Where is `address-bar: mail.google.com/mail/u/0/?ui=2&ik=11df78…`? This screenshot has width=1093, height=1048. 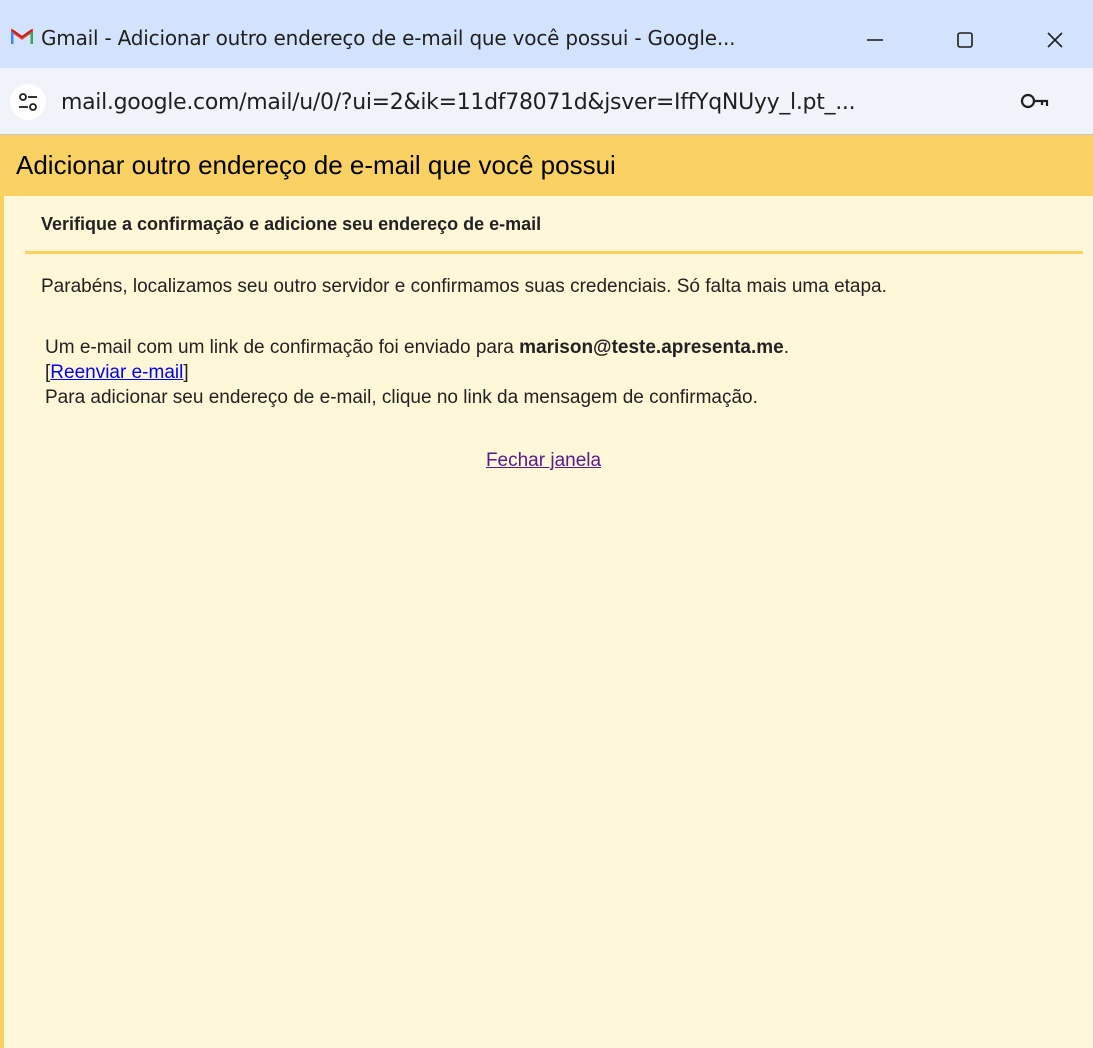 address-bar: mail.google.com/mail/u/0/?ui=2&ik=11df78… is located at coordinates (546, 101).